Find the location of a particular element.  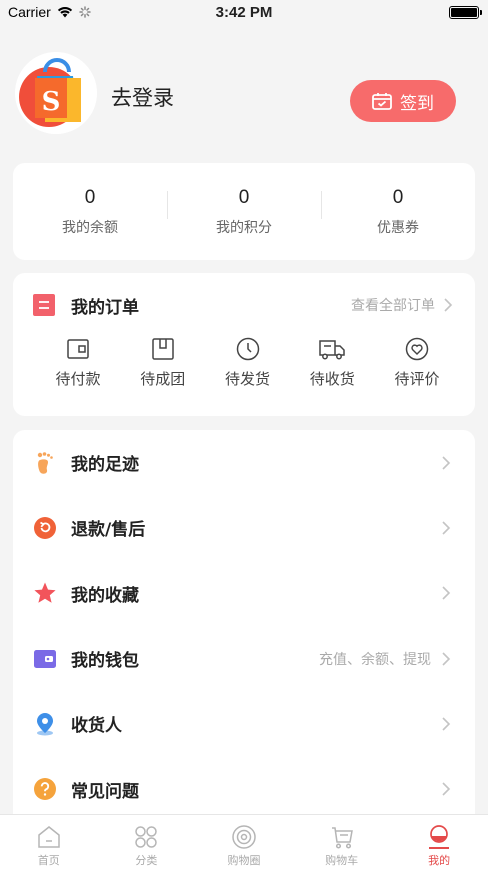

order-pending-shipment-label: 待发货 is located at coordinates (247, 379).